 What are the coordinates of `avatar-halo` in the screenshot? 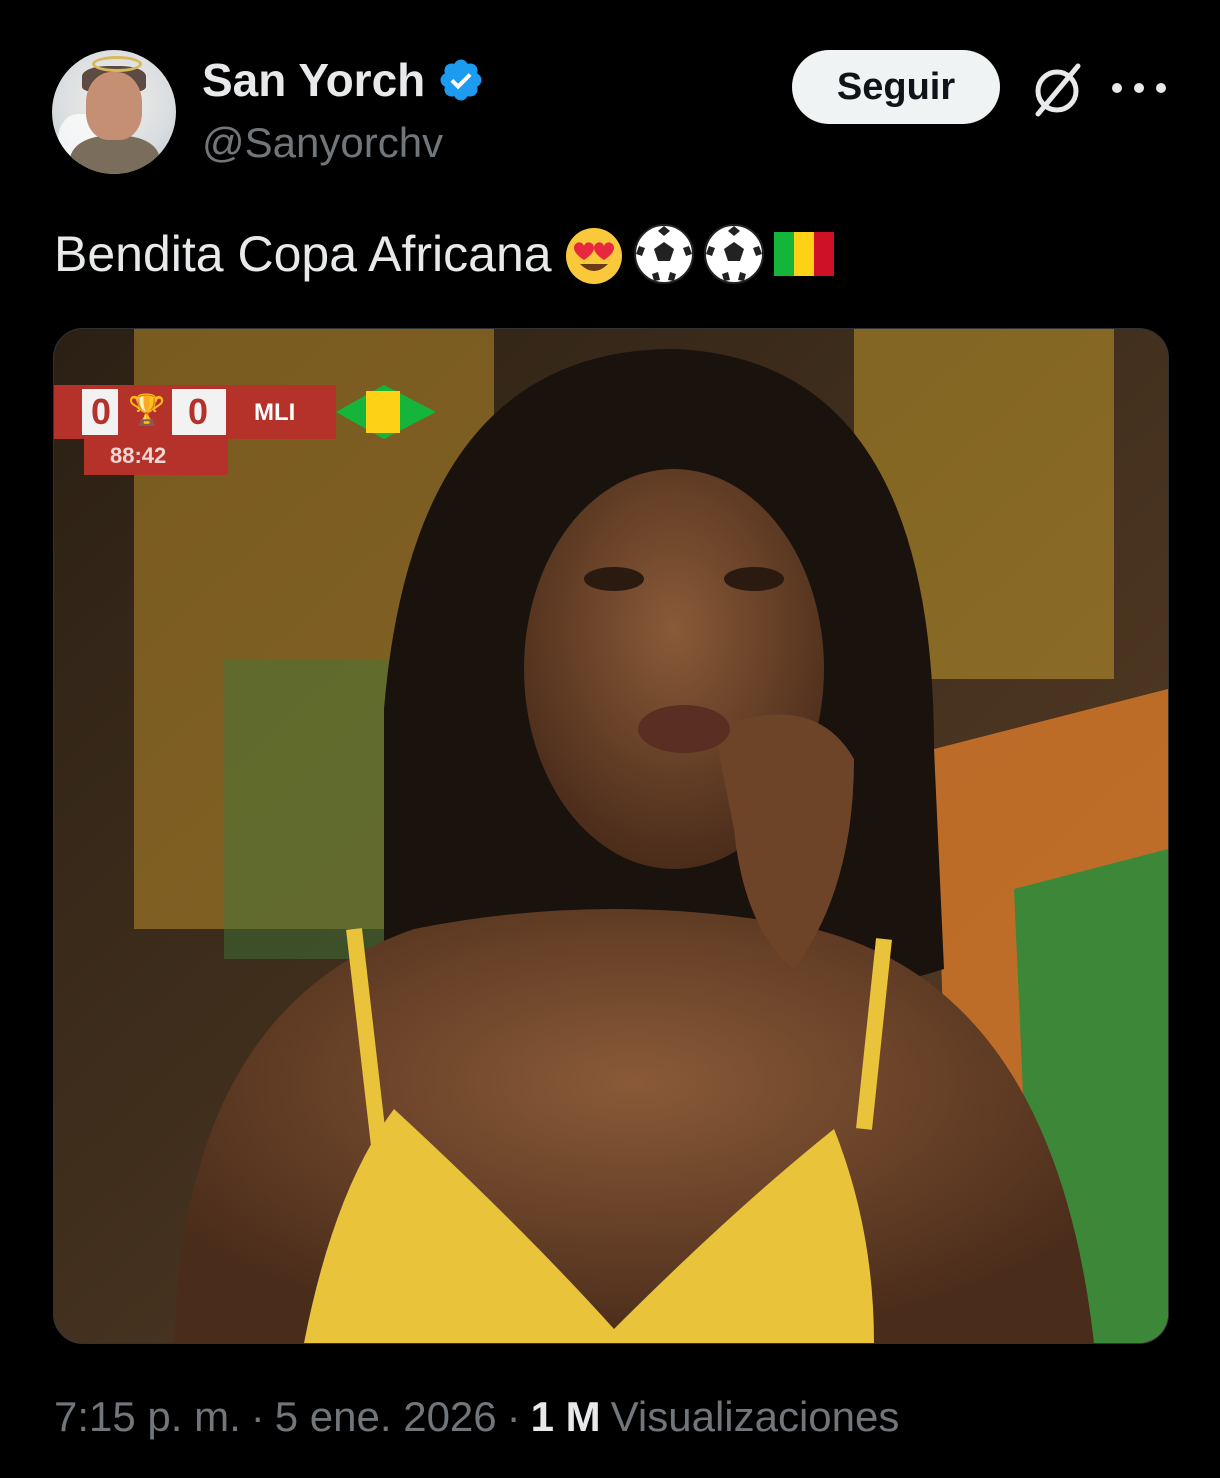 It's located at (117, 64).